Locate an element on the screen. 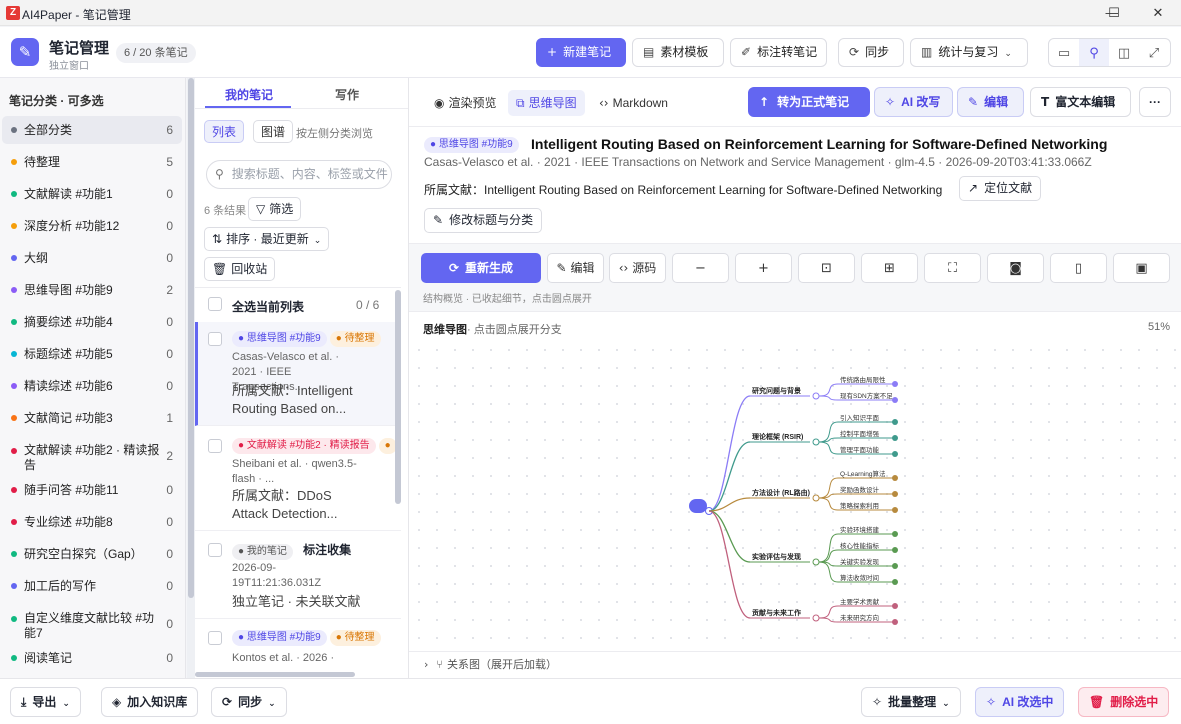 The width and height of the screenshot is (1181, 724). view-graph-button: 图谱 is located at coordinates (273, 131).